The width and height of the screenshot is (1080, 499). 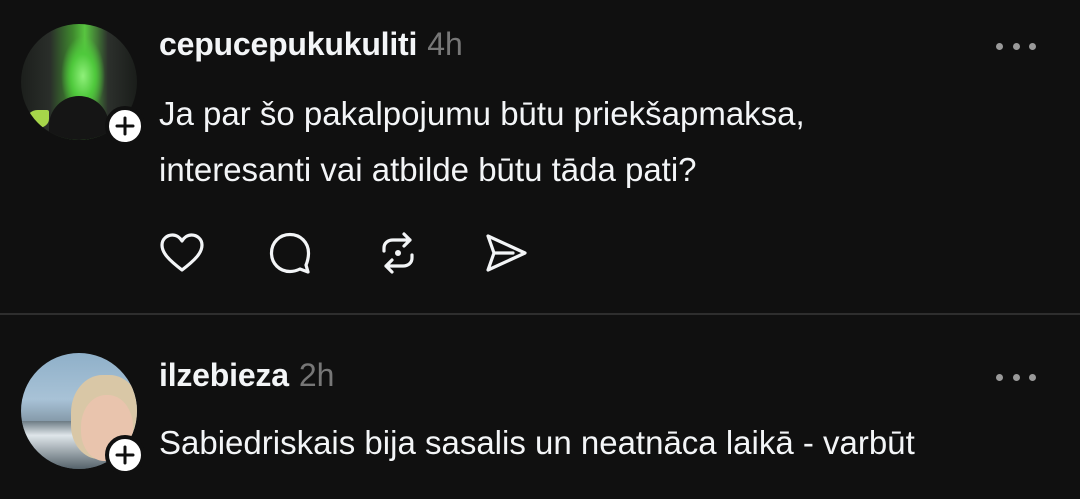 I want to click on comment-icon, so click(x=290, y=253).